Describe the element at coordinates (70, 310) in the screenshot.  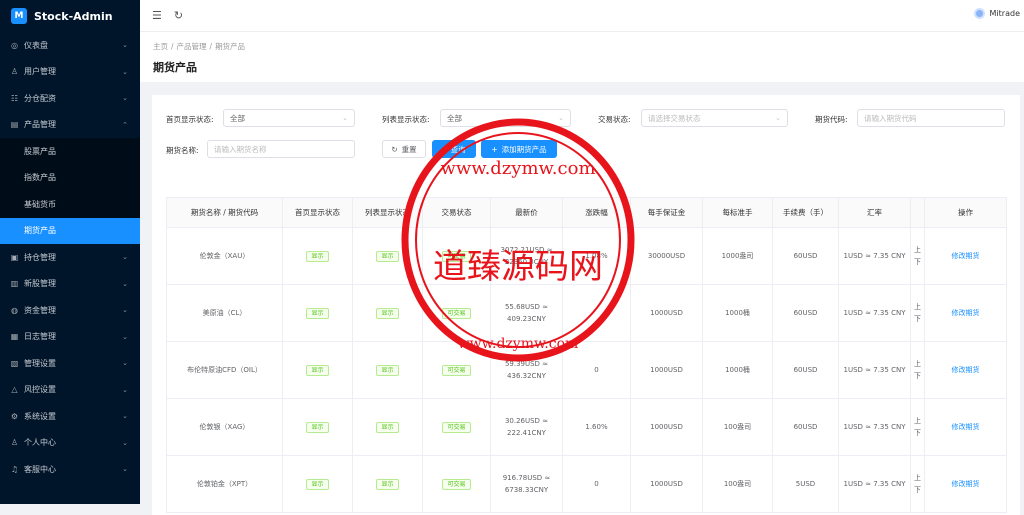
I see `sidebar-item: ◍ 资金管理 ⌄` at that location.